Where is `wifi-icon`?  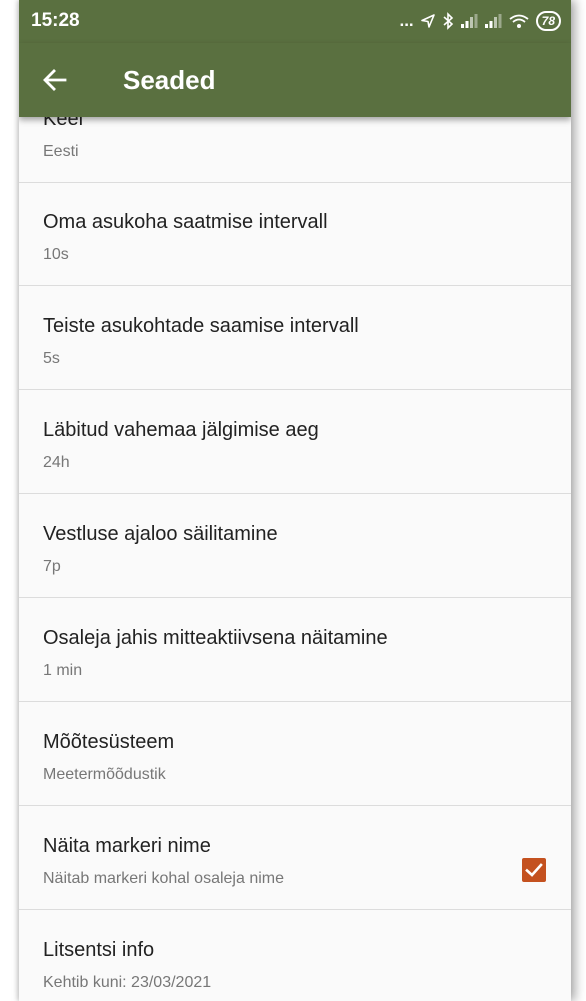 wifi-icon is located at coordinates (519, 21).